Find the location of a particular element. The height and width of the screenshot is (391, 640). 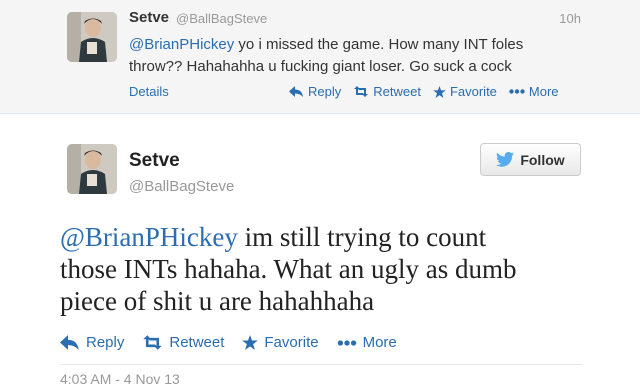

follow-button: Follow is located at coordinates (530, 159).